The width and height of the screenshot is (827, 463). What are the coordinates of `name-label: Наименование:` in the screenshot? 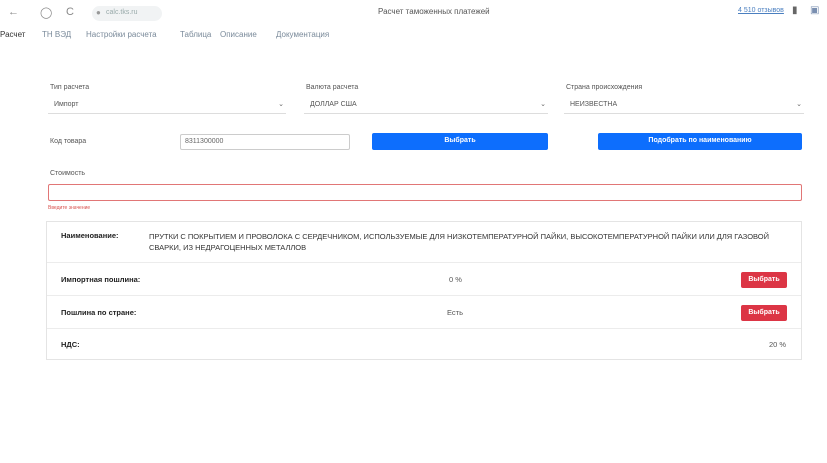 It's located at (90, 235).